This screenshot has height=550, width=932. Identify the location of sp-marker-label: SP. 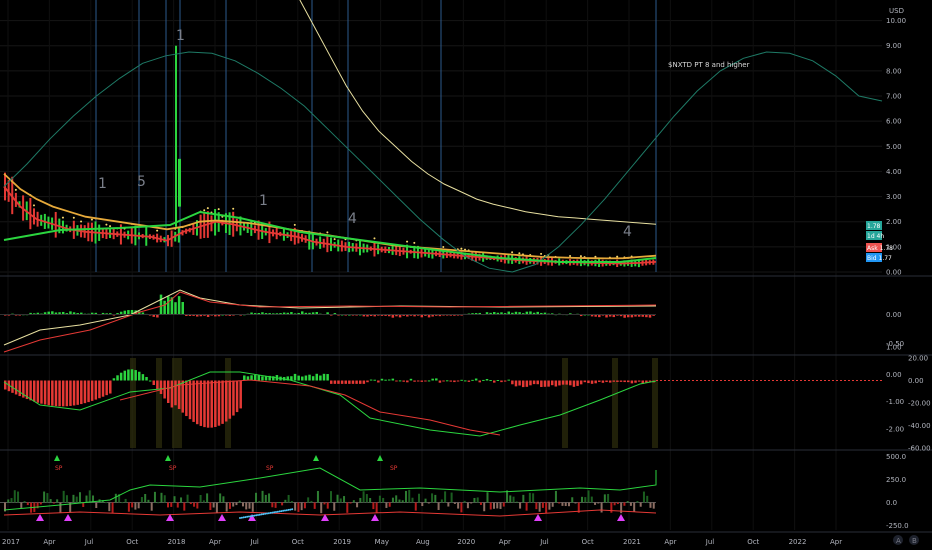
(394, 468).